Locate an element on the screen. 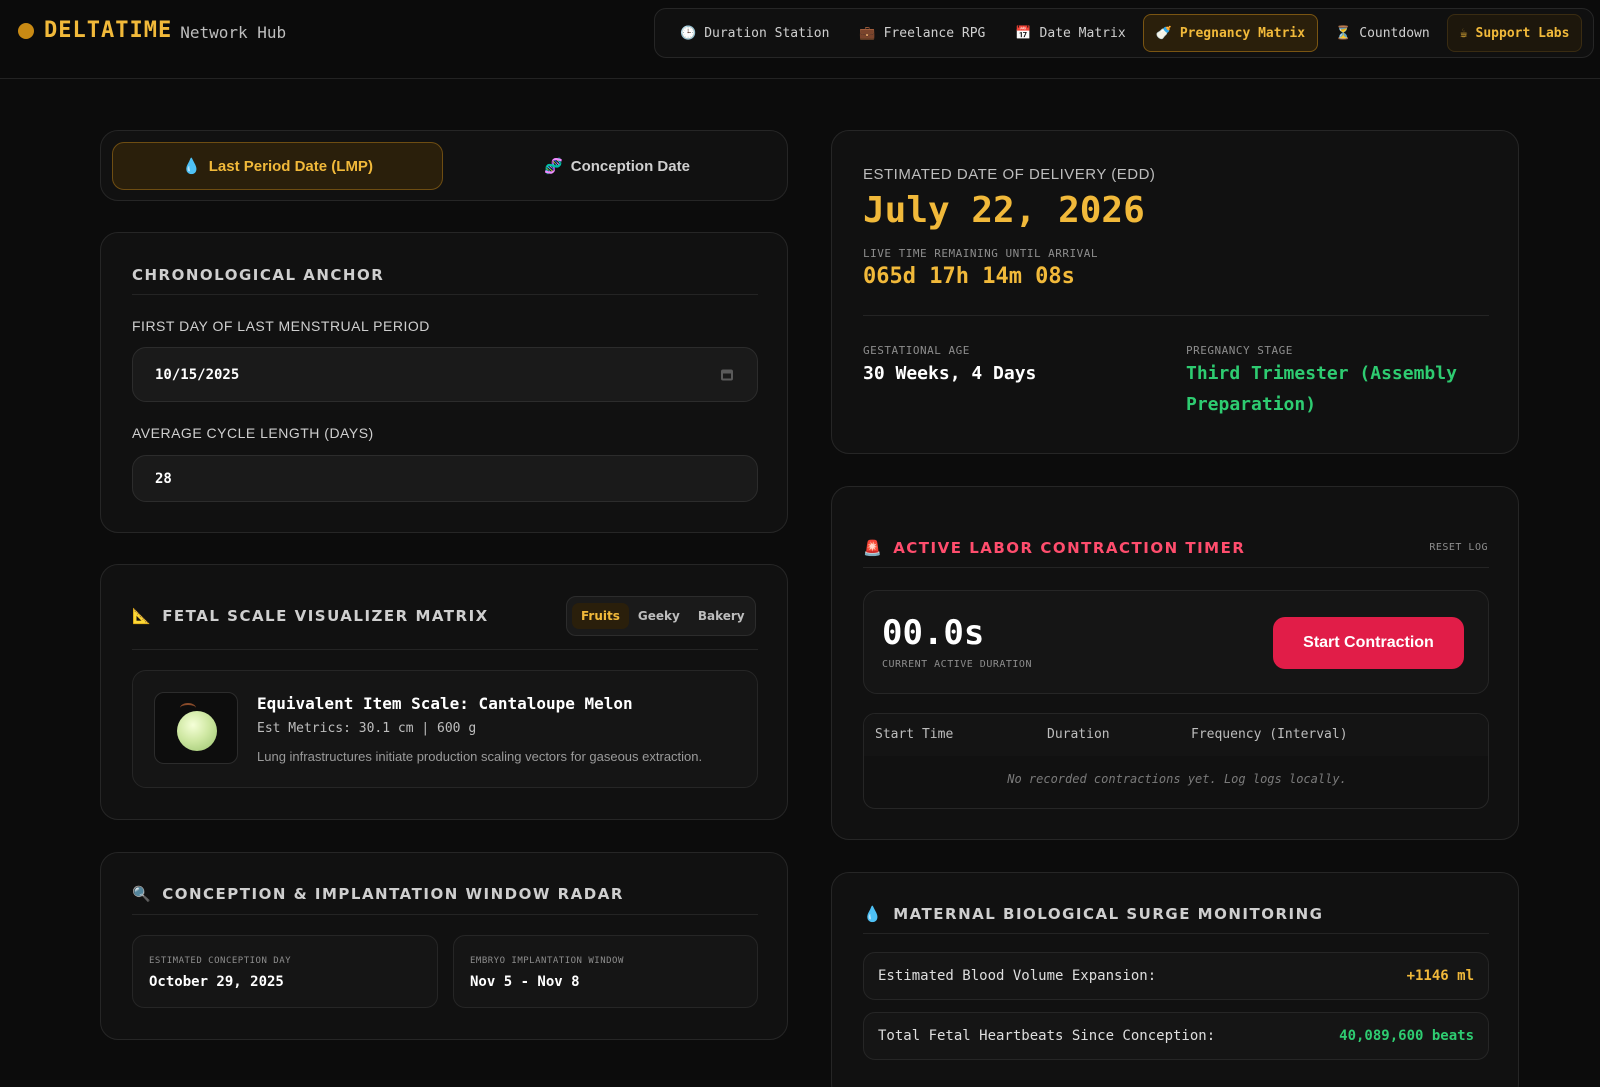  mode-bakery: Bakery is located at coordinates (721, 616).